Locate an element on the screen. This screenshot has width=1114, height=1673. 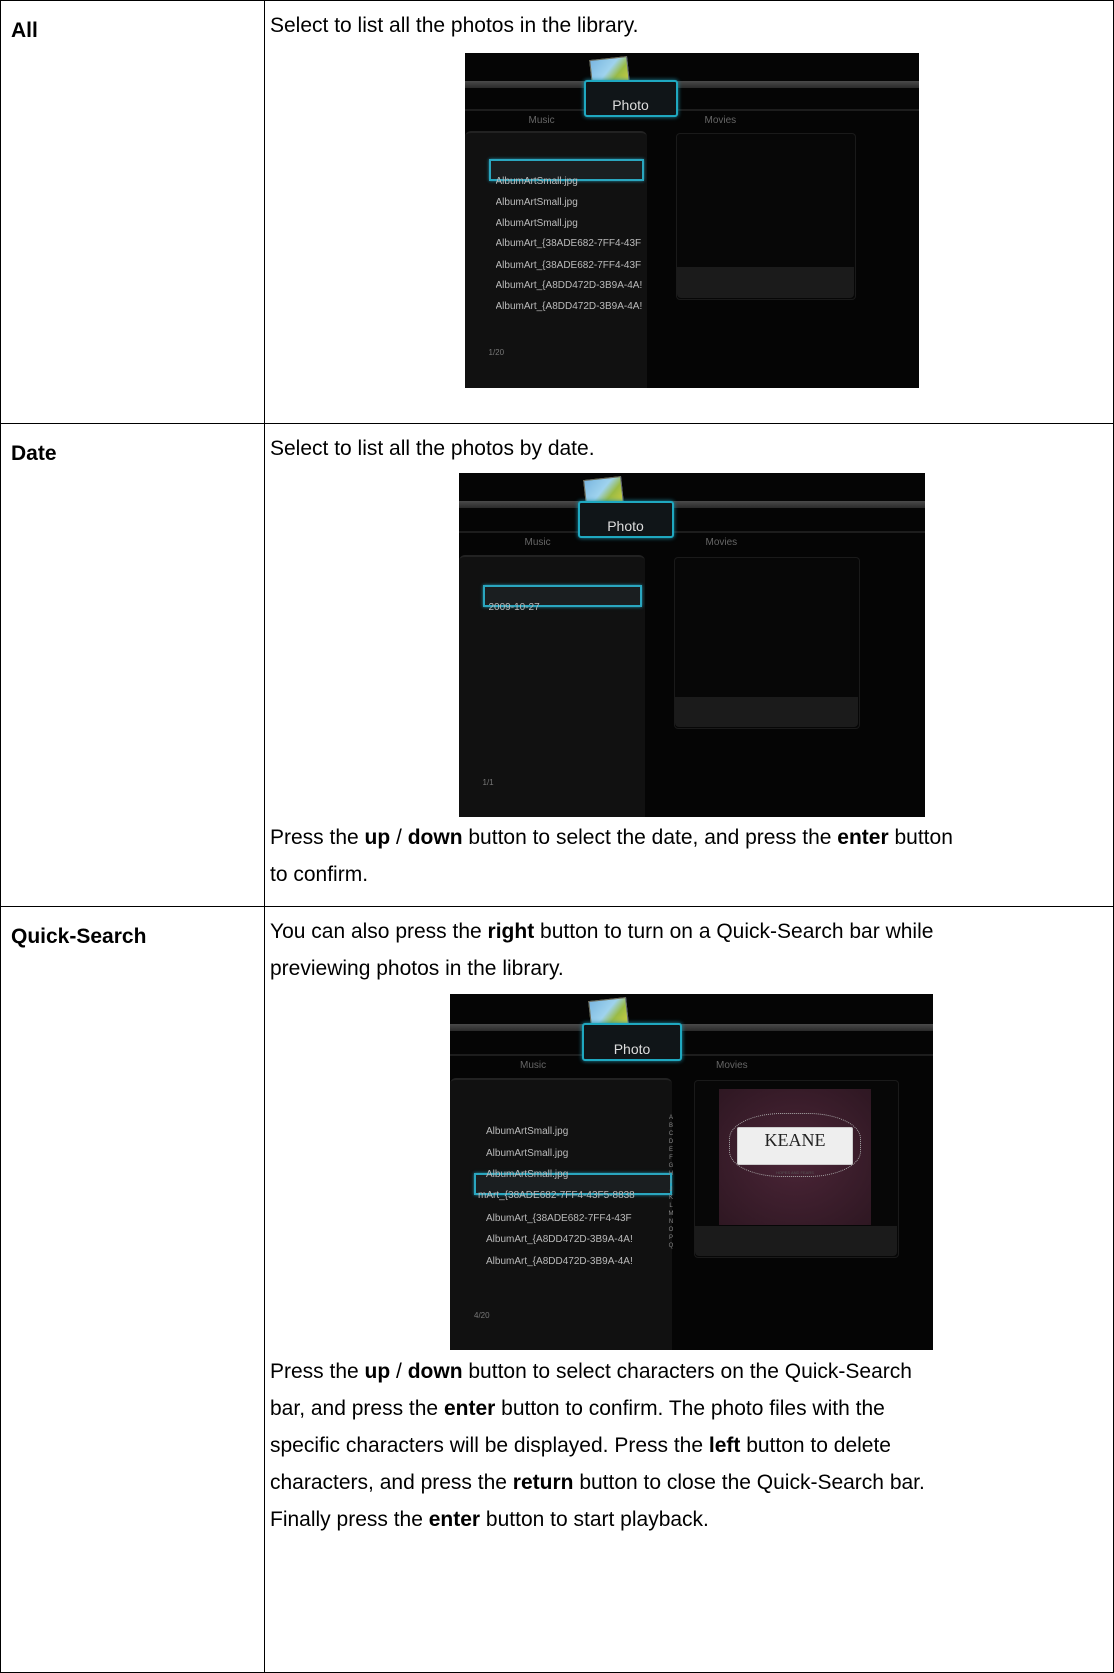
quick-search-letter: A is located at coordinates (671, 1118).